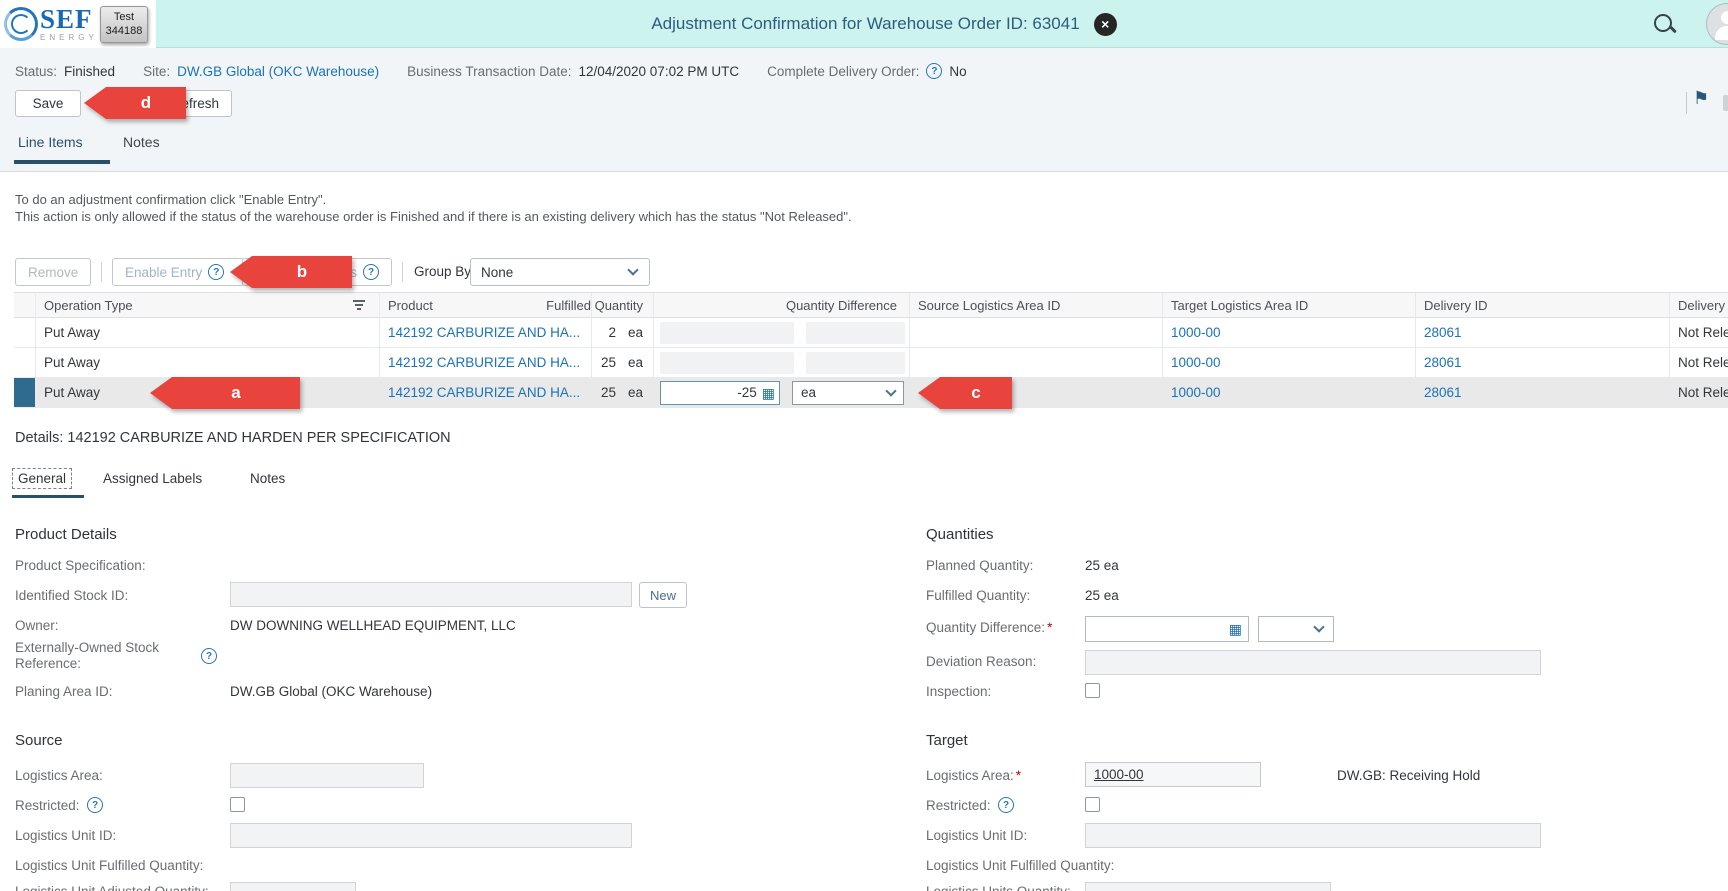 Image resolution: width=1728 pixels, height=891 pixels. I want to click on deviation-reason-label: Deviation Reason:, so click(981, 661).